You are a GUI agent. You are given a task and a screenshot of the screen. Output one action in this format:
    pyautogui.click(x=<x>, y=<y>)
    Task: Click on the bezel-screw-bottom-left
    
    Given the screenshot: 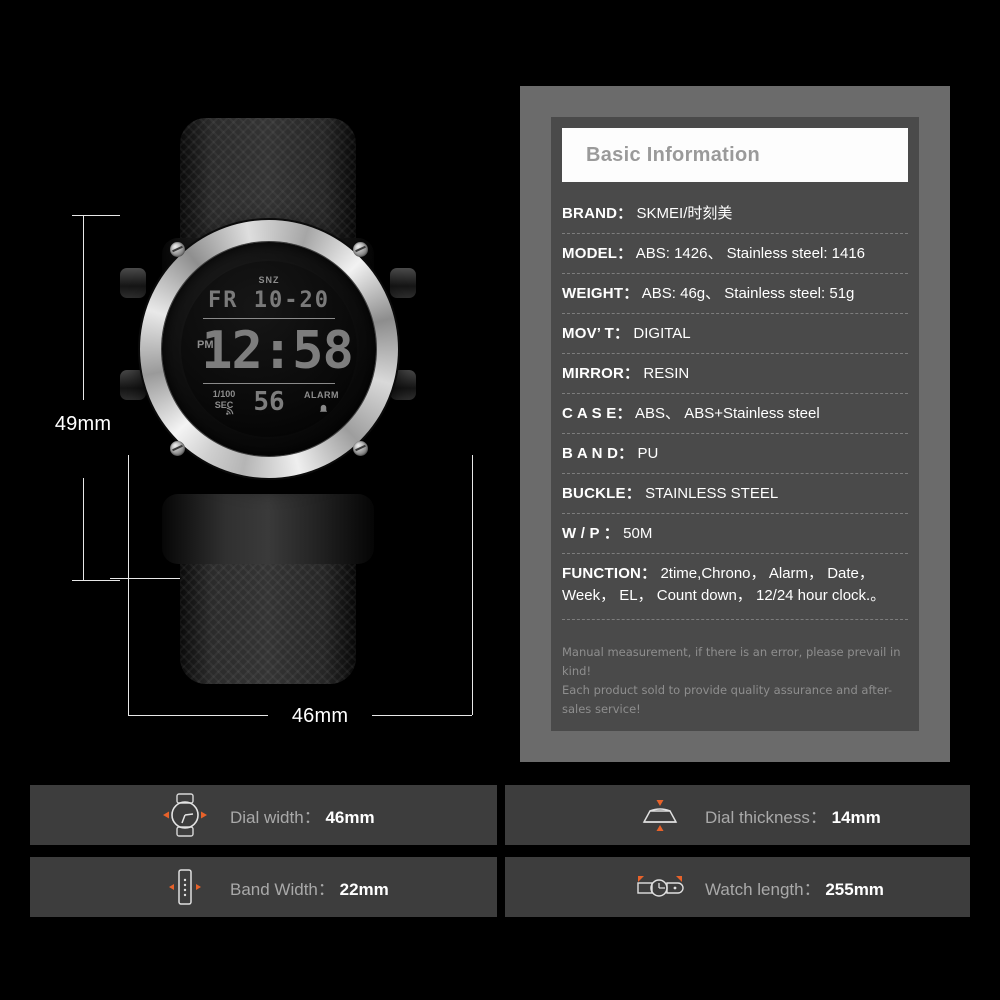 What is the action you would take?
    pyautogui.click(x=177, y=448)
    